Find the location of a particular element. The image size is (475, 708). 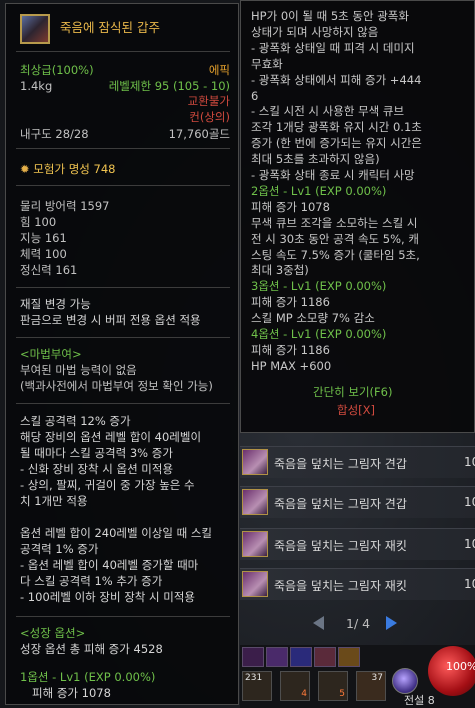

option-line: 해당 장비의 옵션 레벨 합이 40레벨이 is located at coordinates (111, 437).